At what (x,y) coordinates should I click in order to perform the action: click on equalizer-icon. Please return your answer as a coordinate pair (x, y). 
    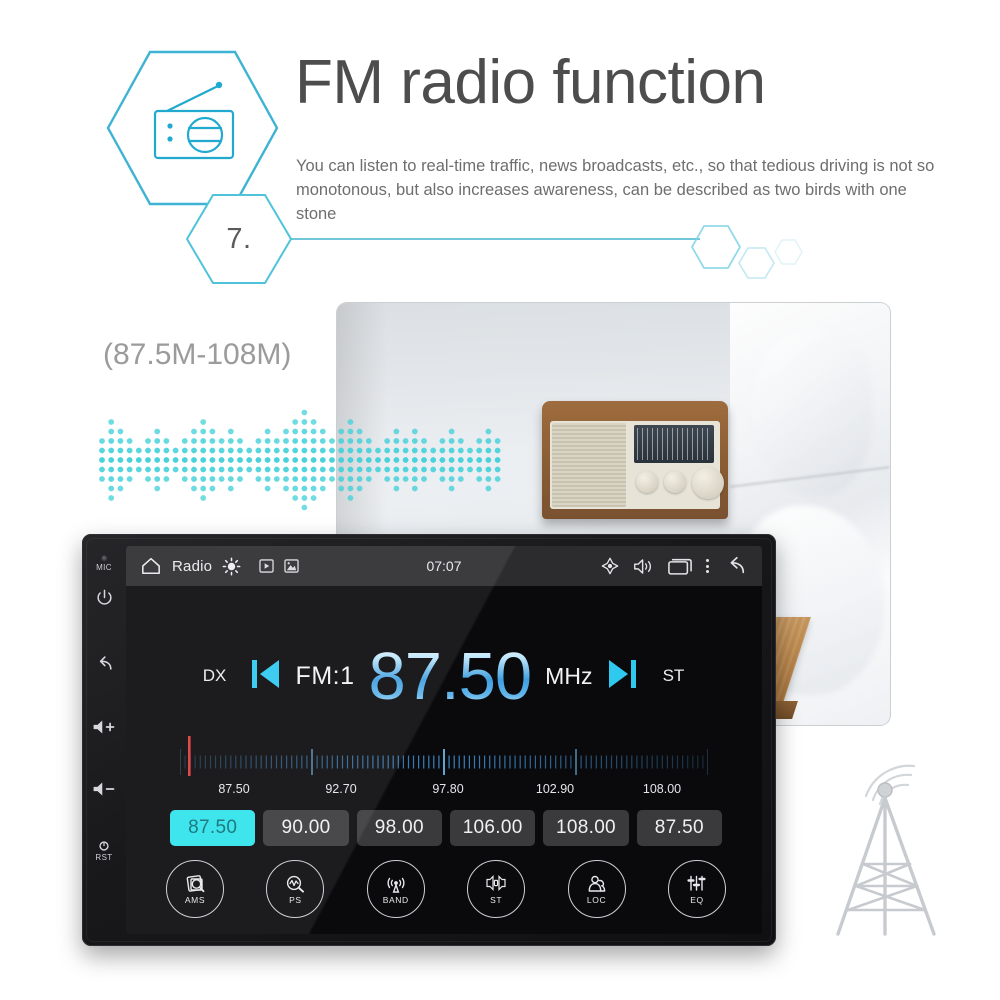
    Looking at the image, I should click on (696, 883).